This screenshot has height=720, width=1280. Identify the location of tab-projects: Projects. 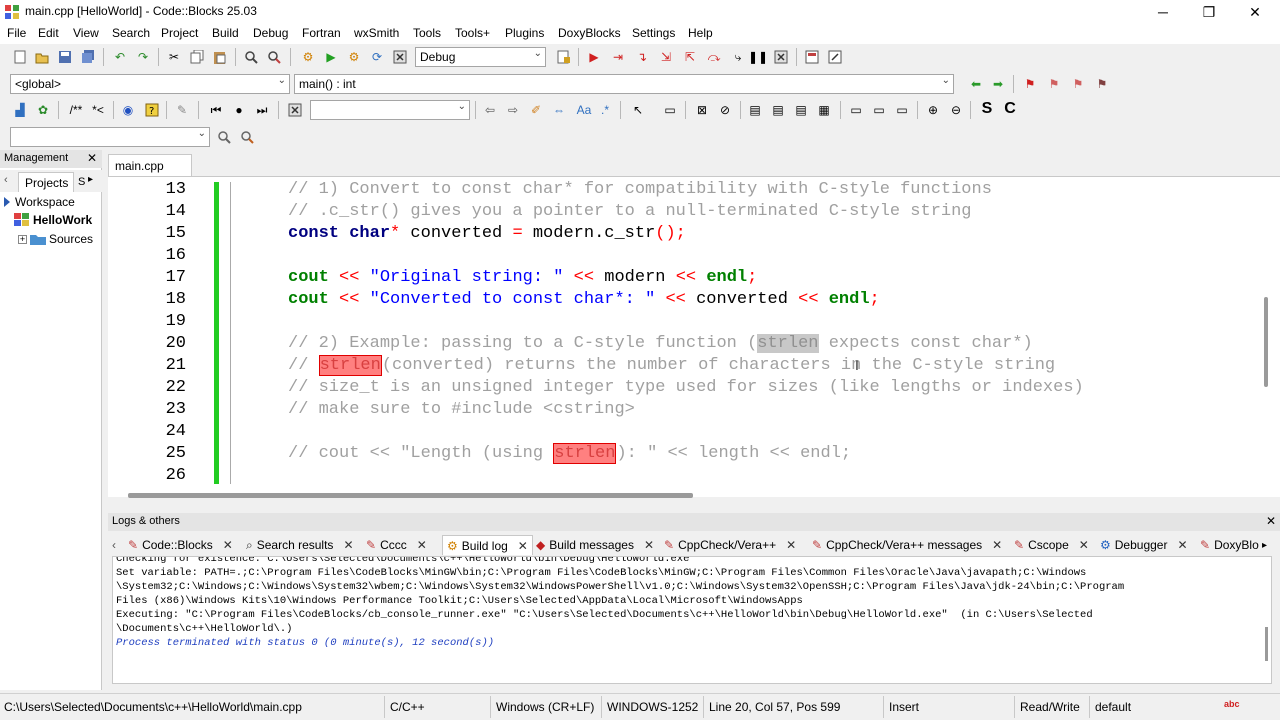
(46, 182).